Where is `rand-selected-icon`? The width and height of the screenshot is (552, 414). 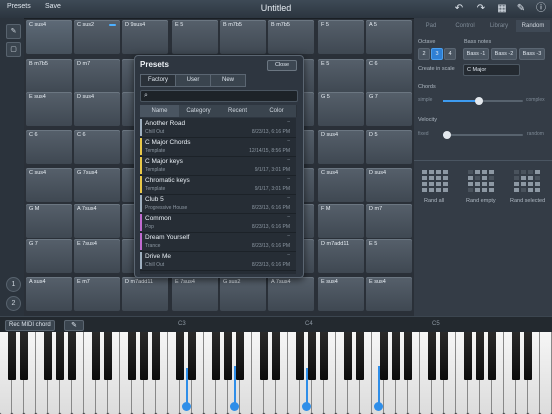
rand-selected-icon is located at coordinates (527, 183).